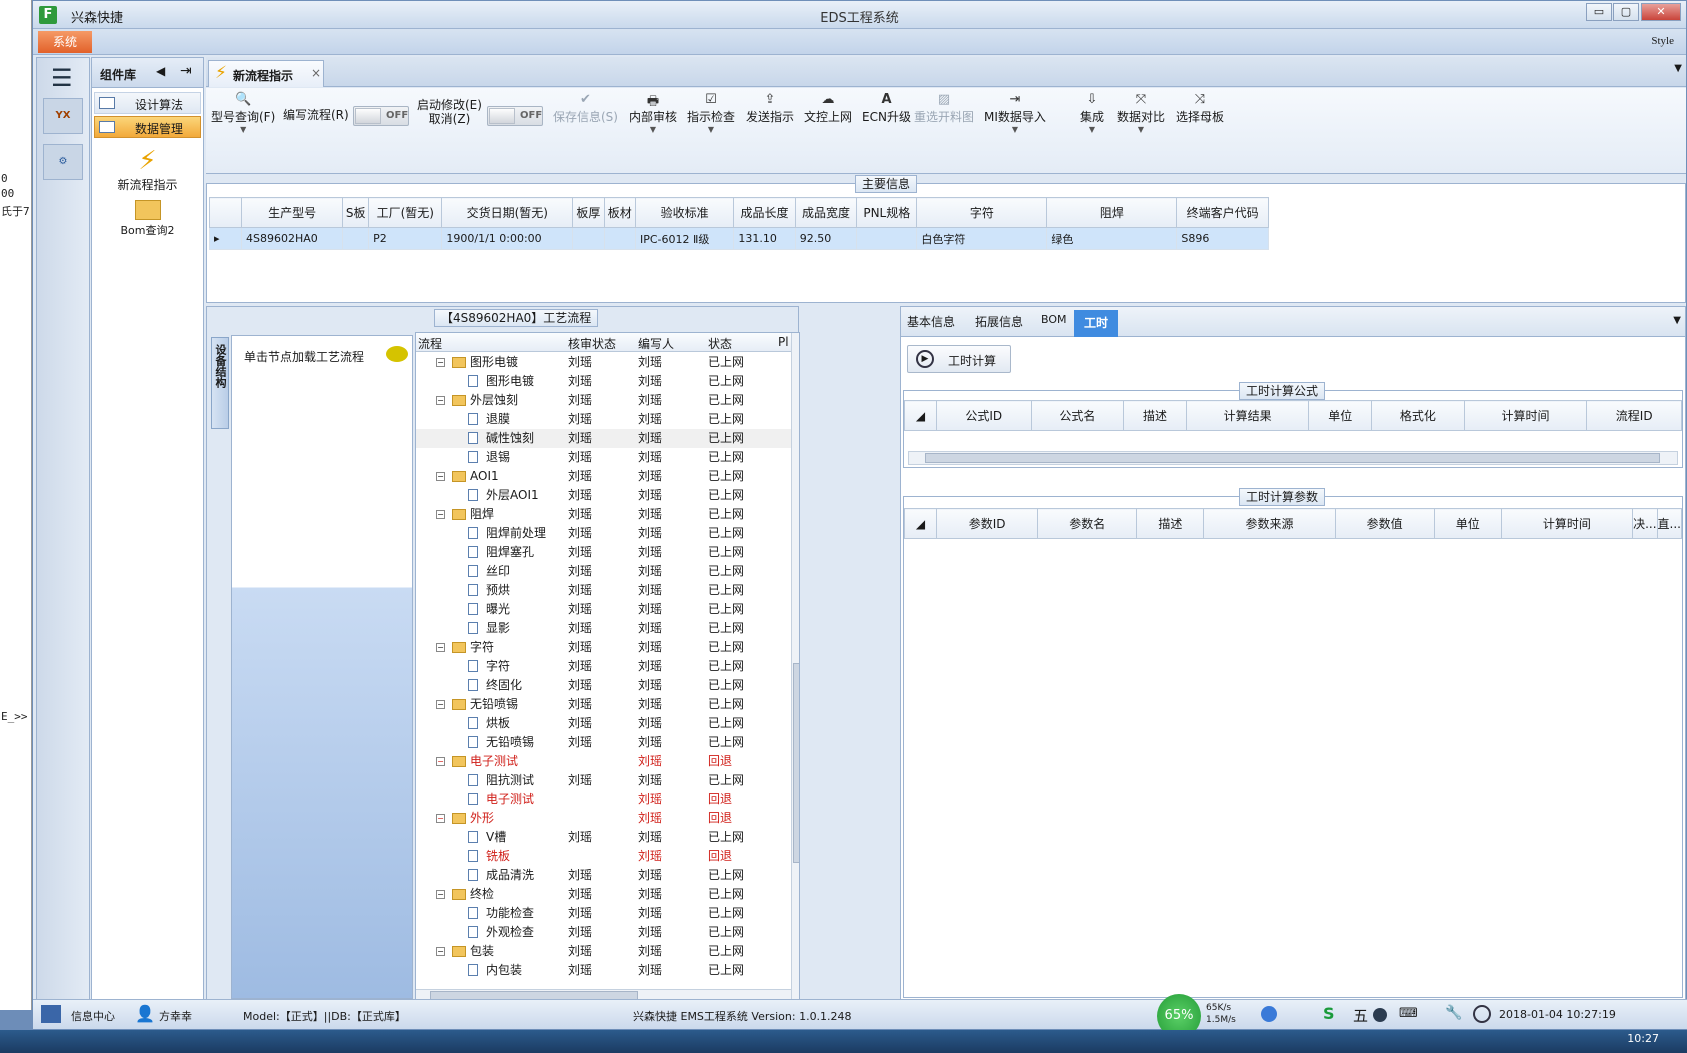  I want to click on tree-node-row: 图形电镀 刘瑶 刘瑶 已上网, so click(603, 381).